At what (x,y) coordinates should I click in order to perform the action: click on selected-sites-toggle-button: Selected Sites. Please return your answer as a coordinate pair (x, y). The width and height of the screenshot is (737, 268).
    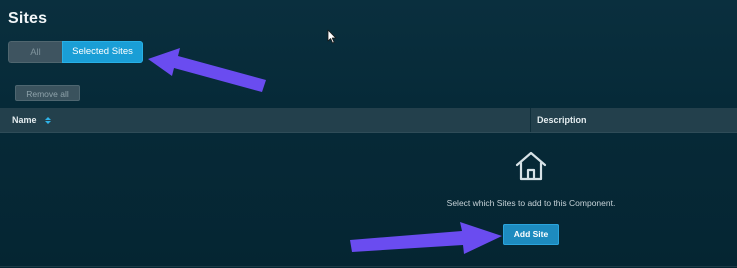
    Looking at the image, I should click on (102, 52).